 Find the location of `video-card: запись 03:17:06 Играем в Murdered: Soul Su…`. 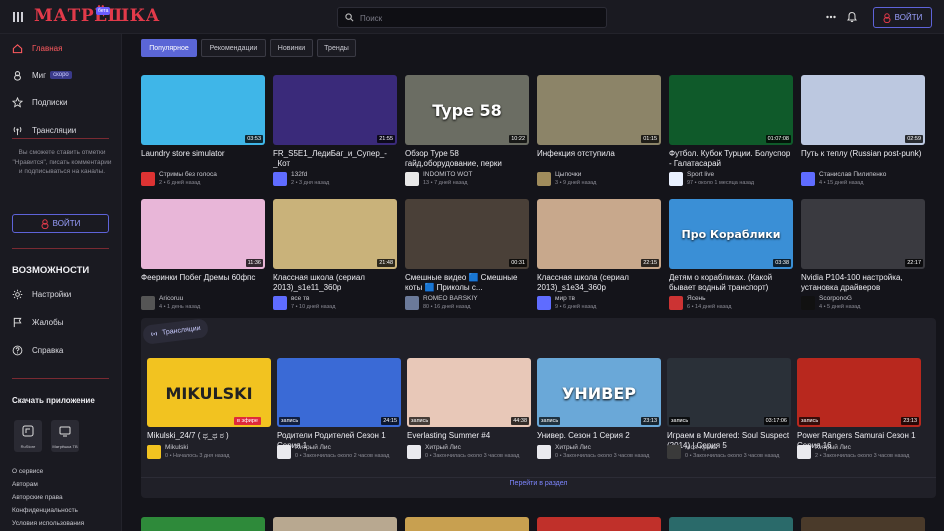

video-card: запись 03:17:06 Играем в Murdered: Soul Su… is located at coordinates (729, 415).